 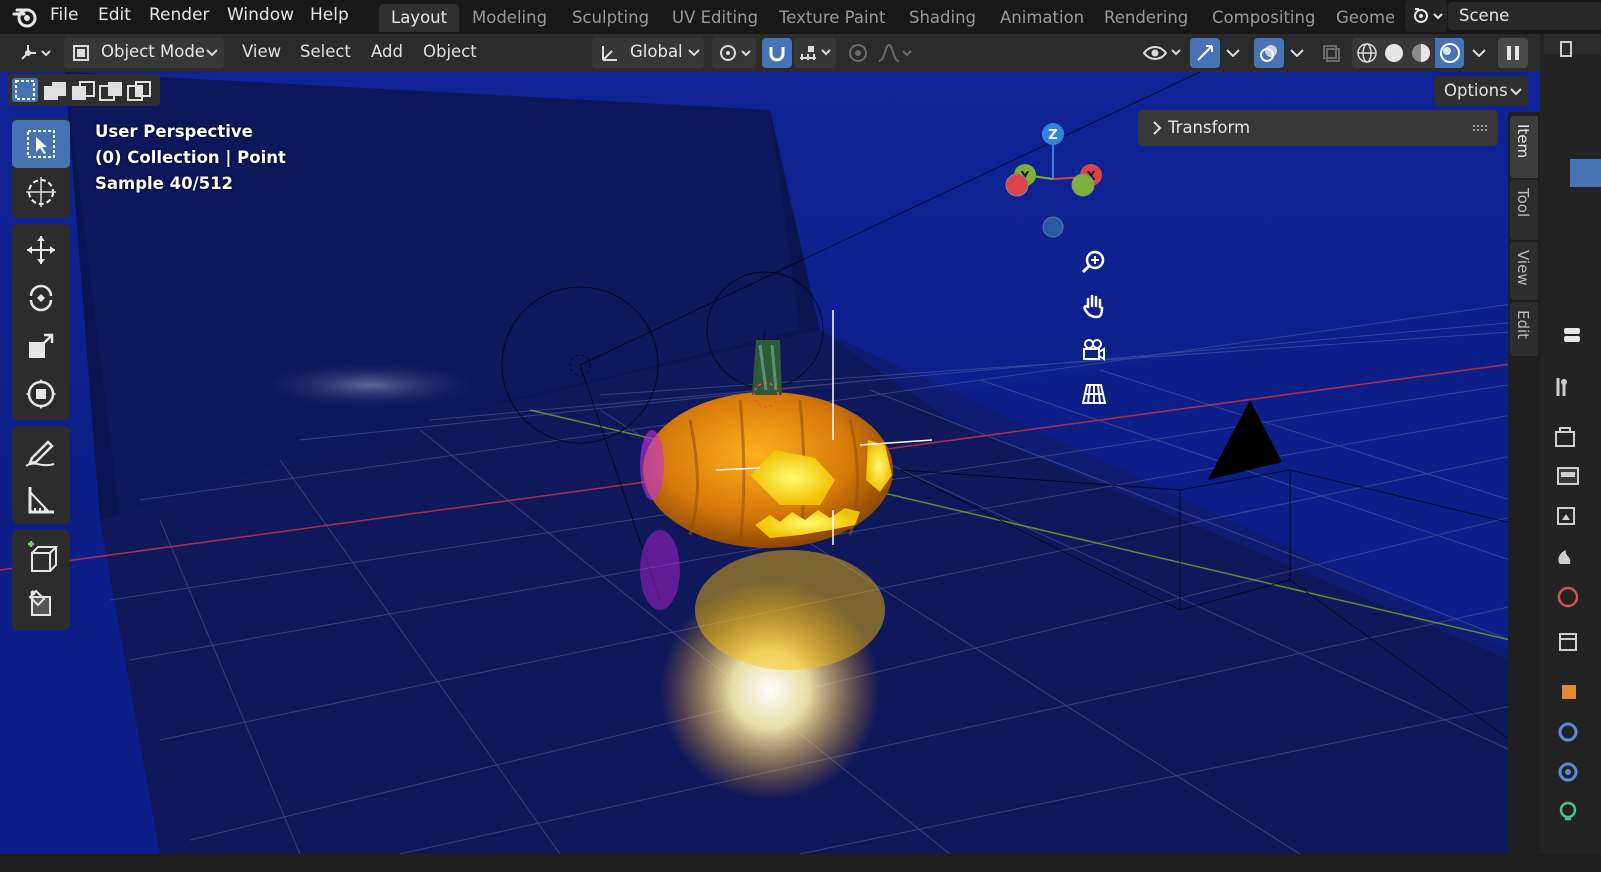 I want to click on menu-render: Render, so click(x=179, y=15).